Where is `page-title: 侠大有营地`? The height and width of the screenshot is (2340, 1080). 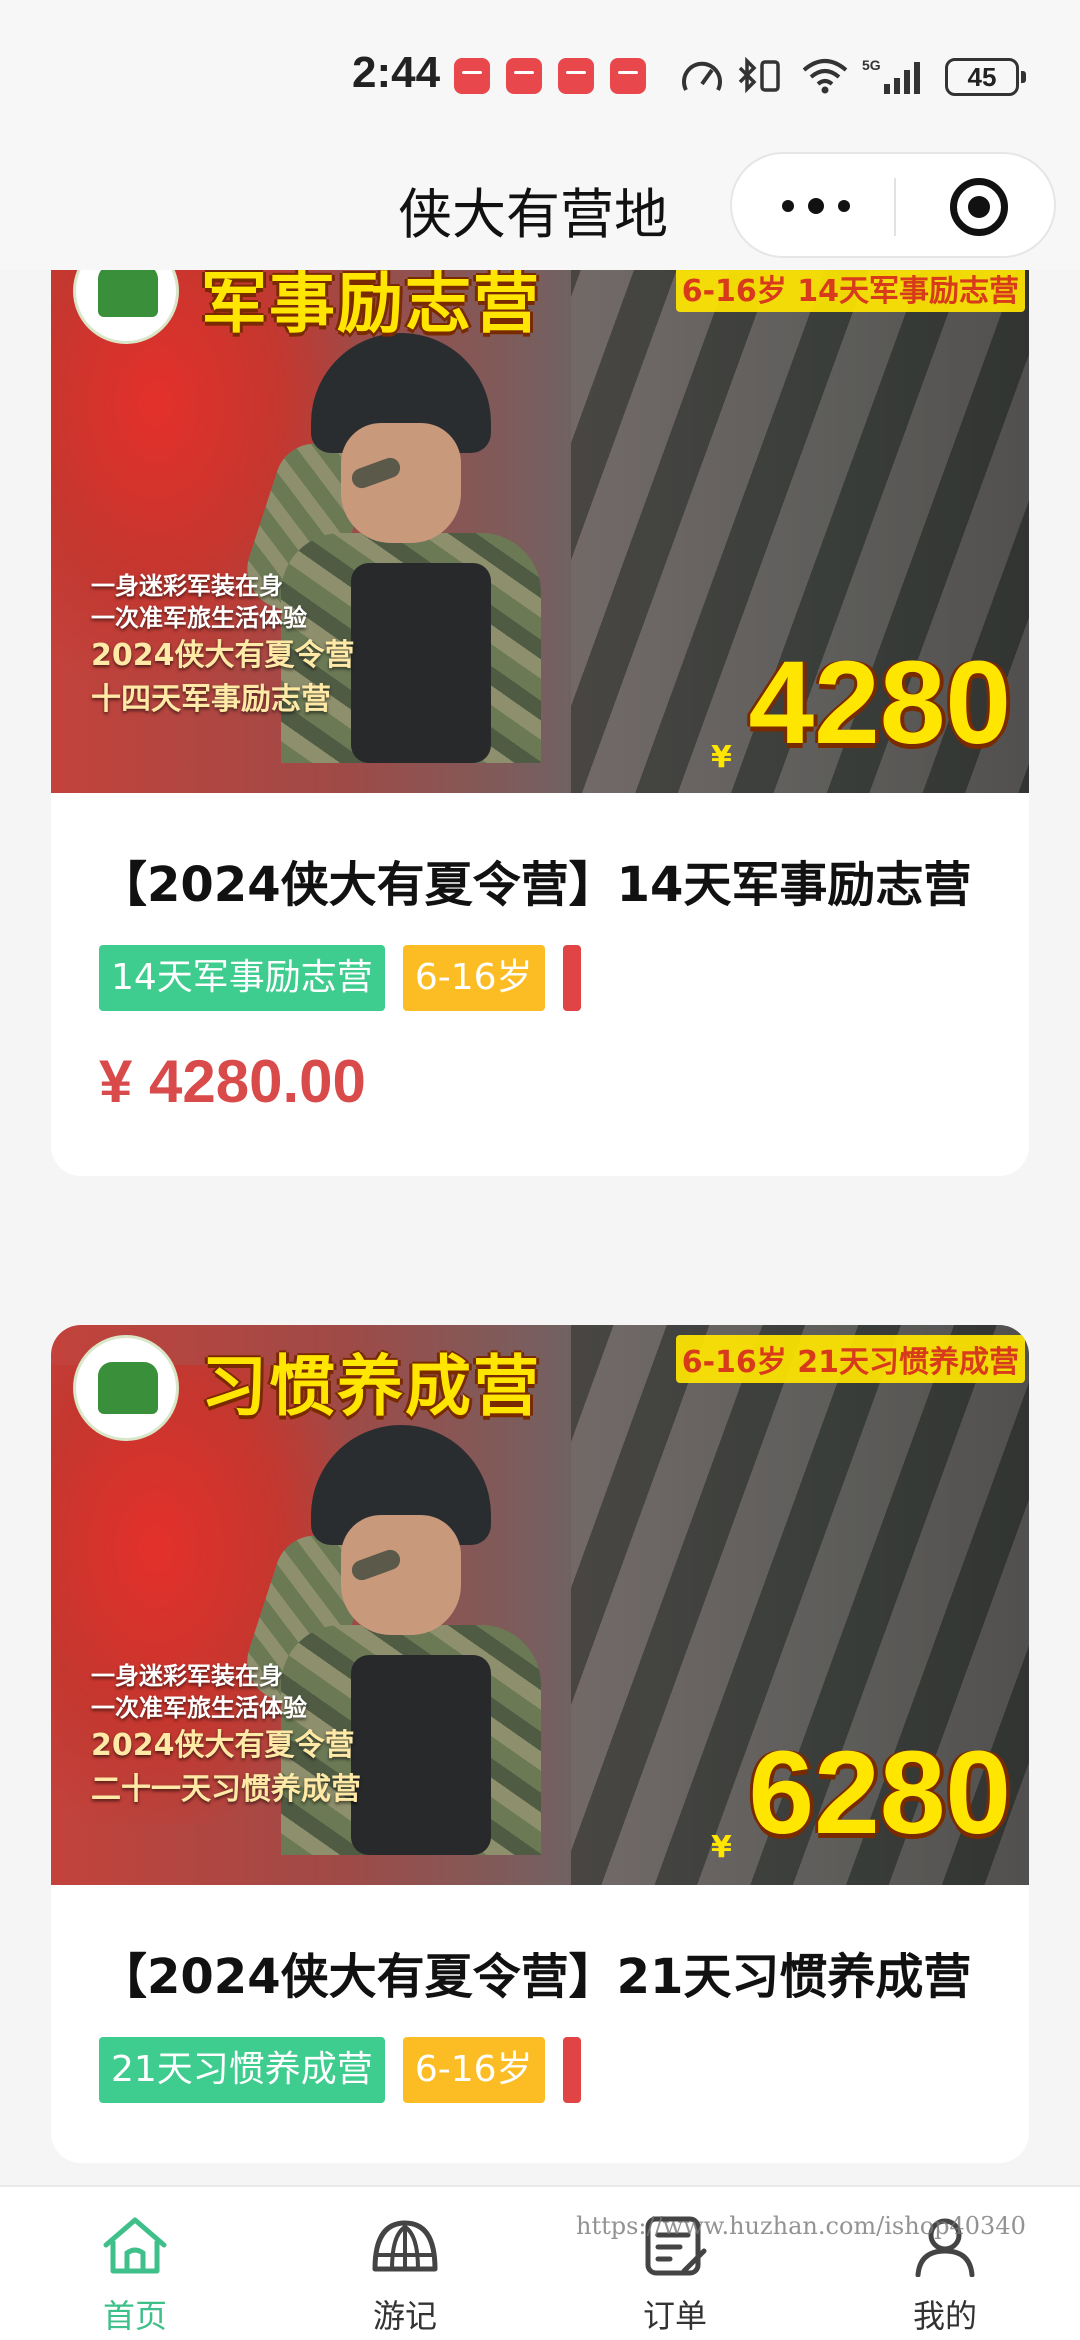 page-title: 侠大有营地 is located at coordinates (533, 214).